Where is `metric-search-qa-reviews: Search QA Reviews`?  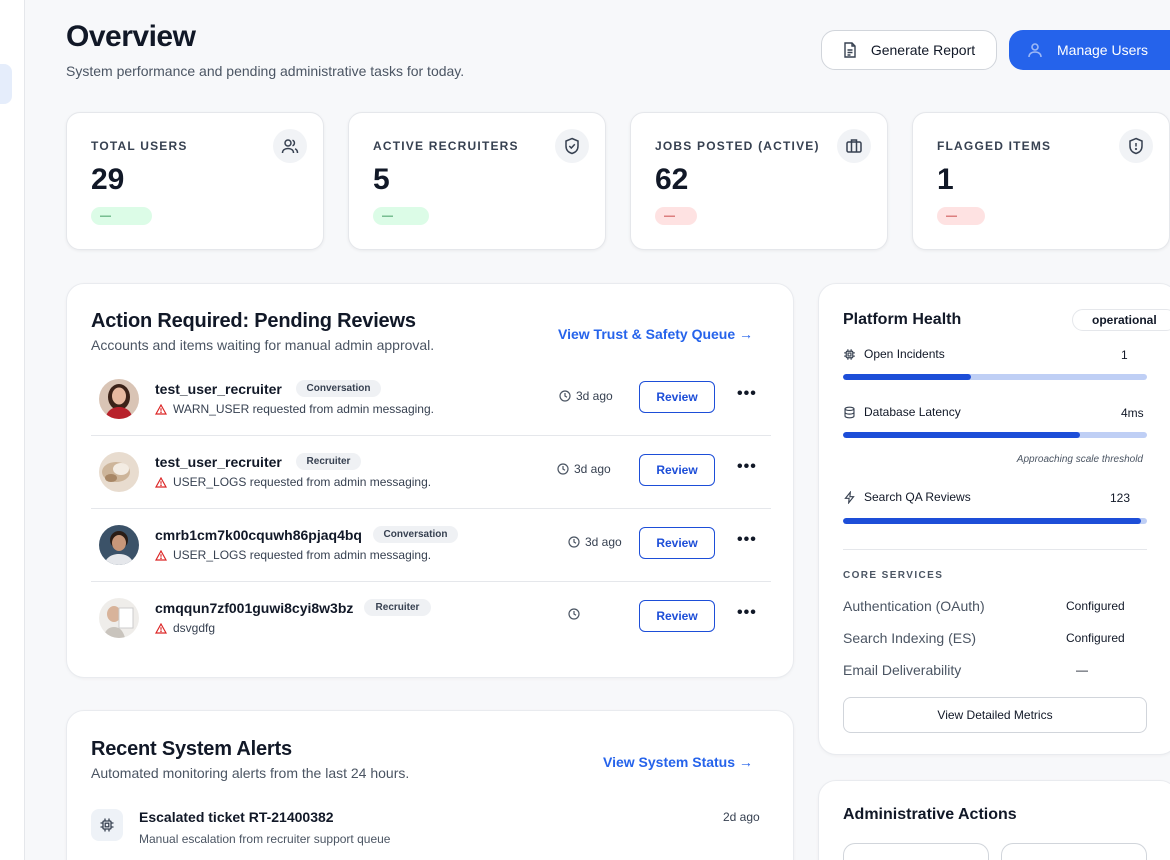 metric-search-qa-reviews: Search QA Reviews is located at coordinates (907, 497).